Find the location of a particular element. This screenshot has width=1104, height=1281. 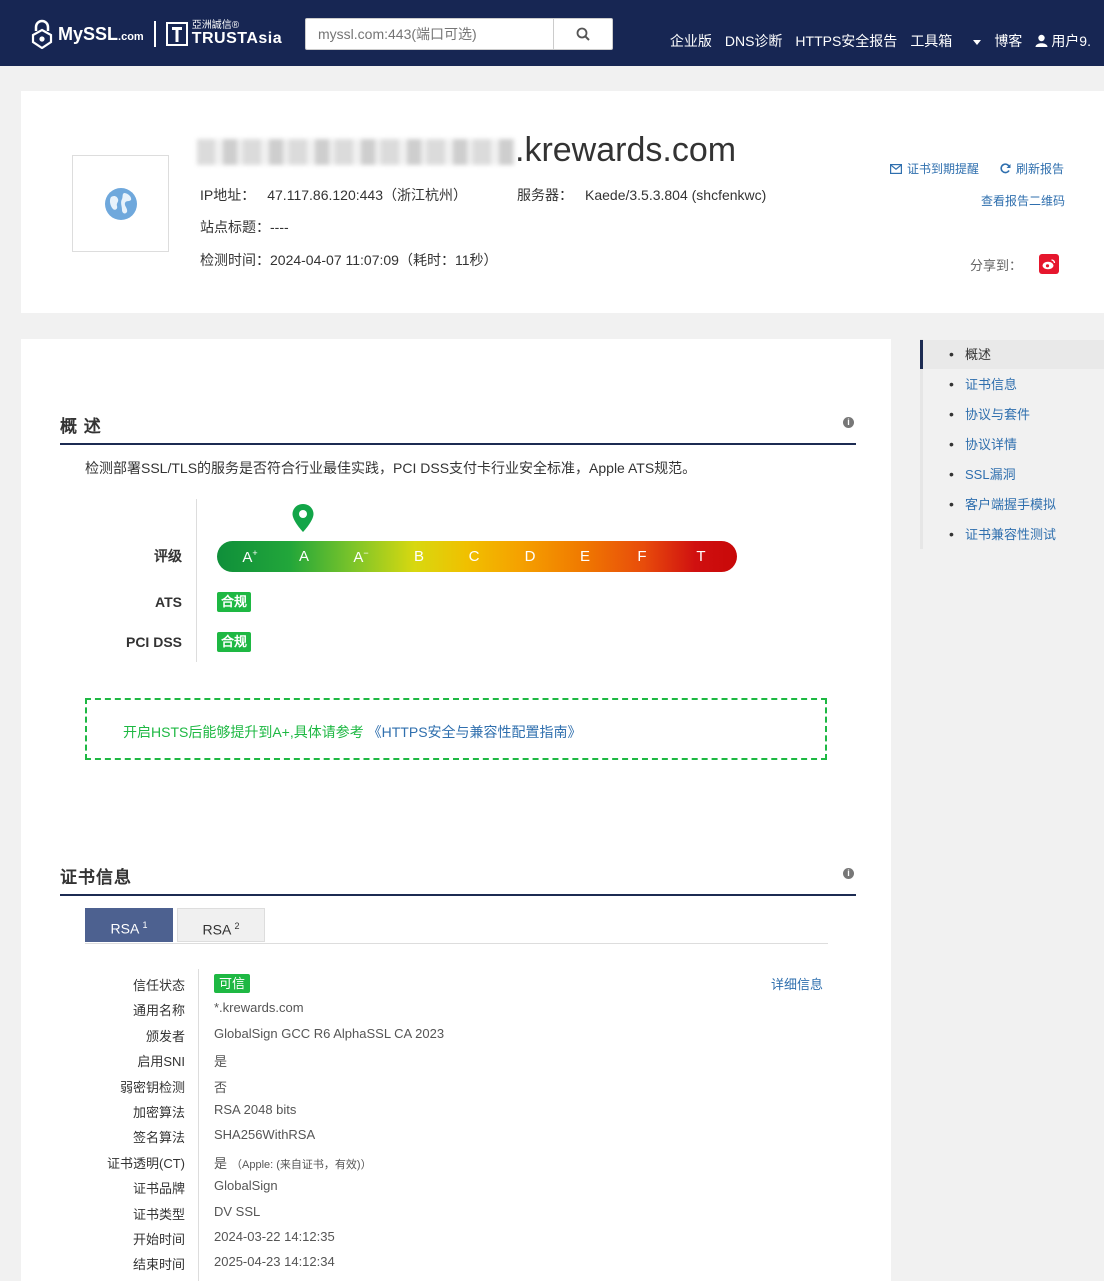

grade-2: A is located at coordinates (304, 556).